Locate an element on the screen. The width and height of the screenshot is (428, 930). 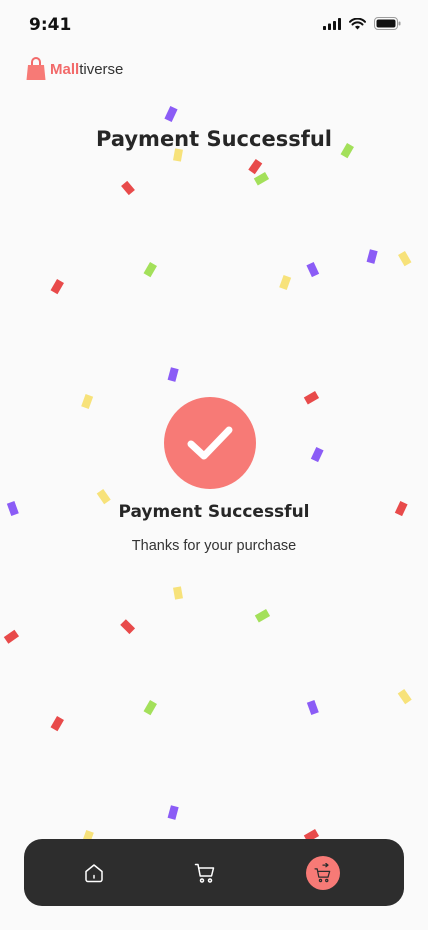
success-message: Thanks for your purchase is located at coordinates (214, 546).